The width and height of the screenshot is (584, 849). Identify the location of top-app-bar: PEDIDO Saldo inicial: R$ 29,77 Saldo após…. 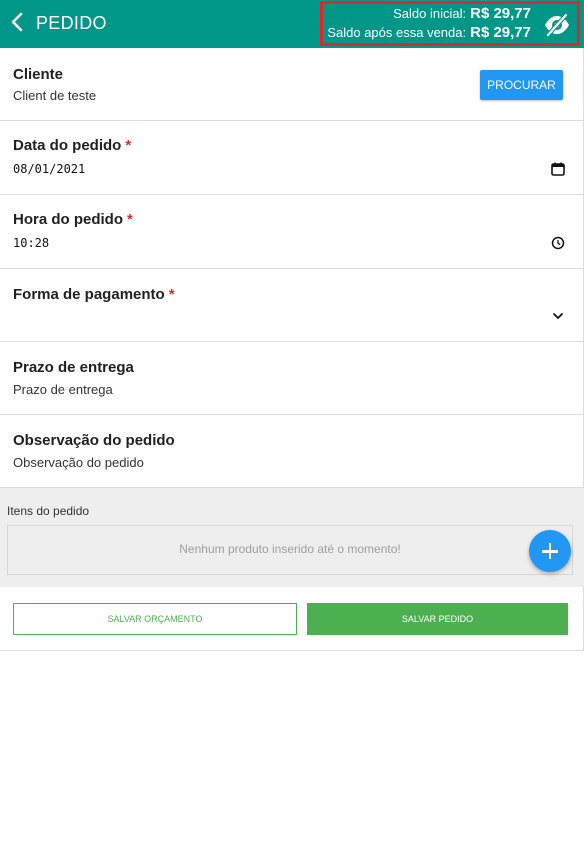
(292, 24).